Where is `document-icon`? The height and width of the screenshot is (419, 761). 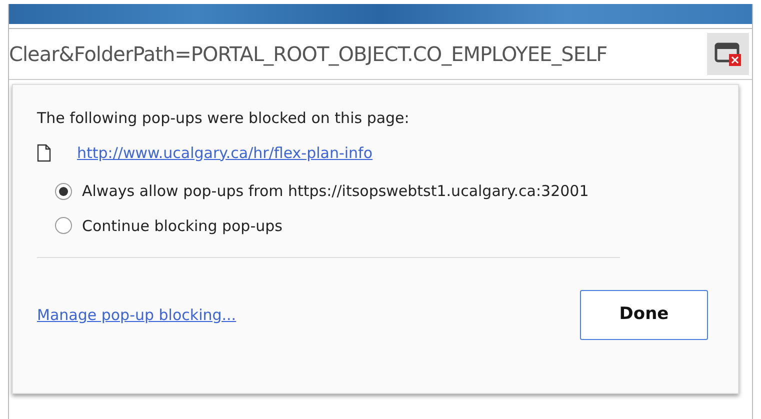 document-icon is located at coordinates (44, 153).